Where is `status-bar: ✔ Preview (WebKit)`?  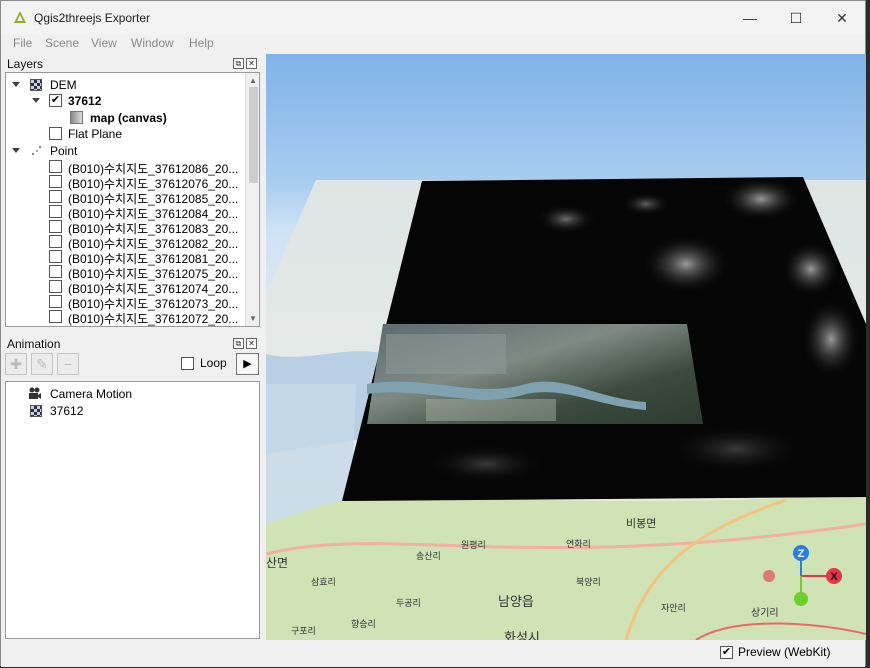 status-bar: ✔ Preview (WebKit) is located at coordinates (433, 654).